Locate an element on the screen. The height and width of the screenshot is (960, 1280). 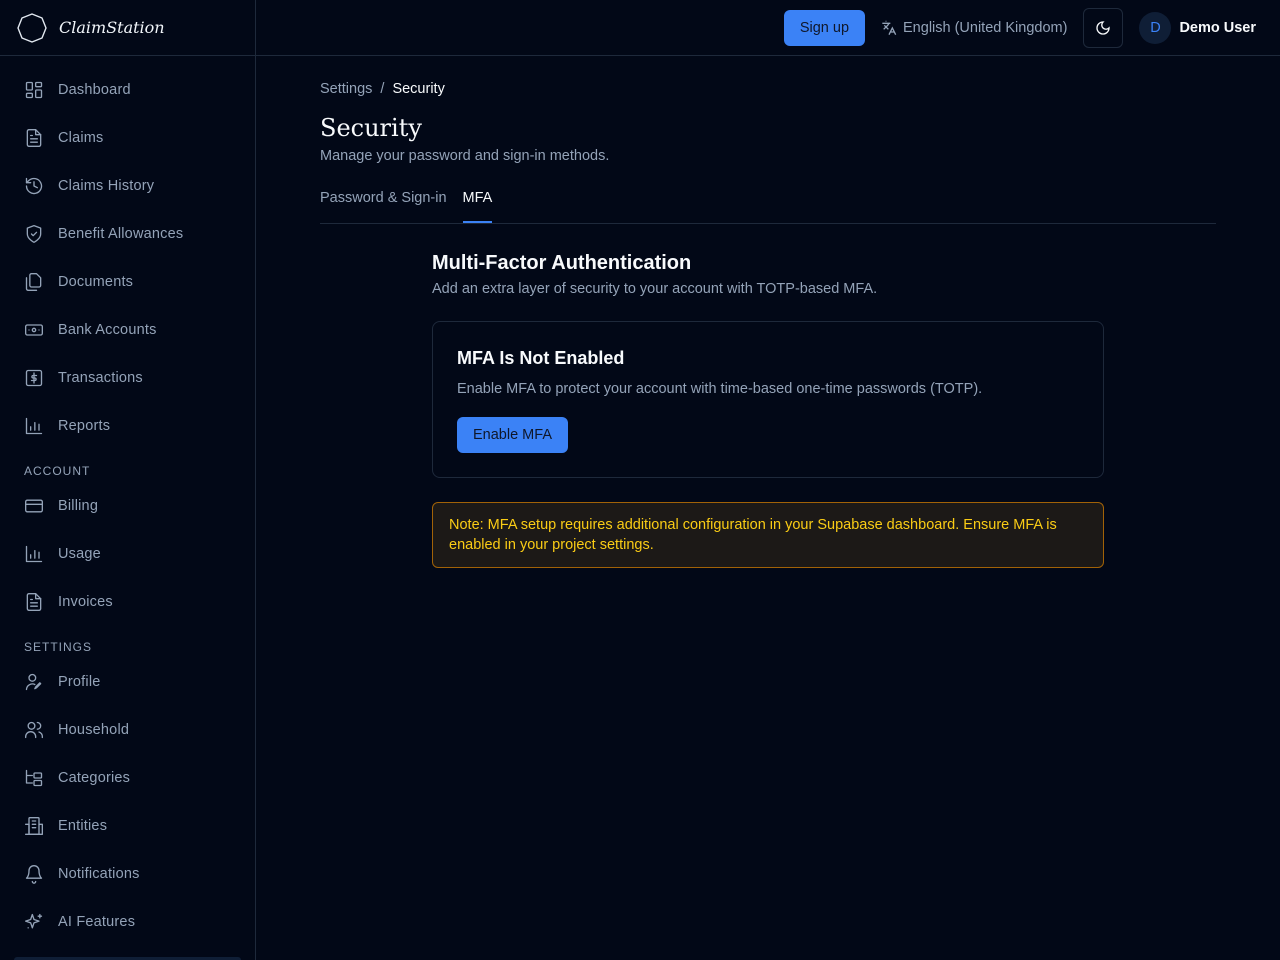
tab-password-sign-in: Password & Sign-in is located at coordinates (383, 204).